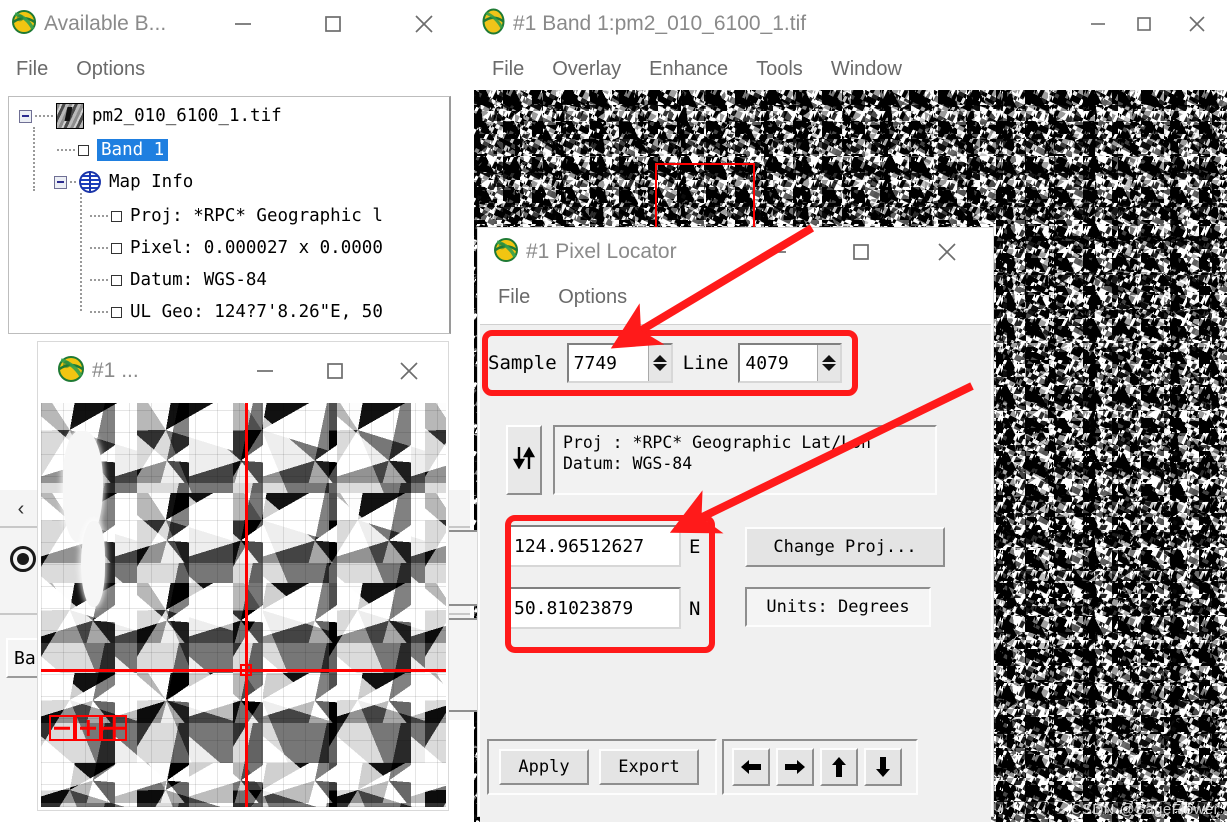 The height and width of the screenshot is (822, 1227). What do you see at coordinates (21, 509) in the screenshot?
I see `collapse-arrow-icon: ‹` at bounding box center [21, 509].